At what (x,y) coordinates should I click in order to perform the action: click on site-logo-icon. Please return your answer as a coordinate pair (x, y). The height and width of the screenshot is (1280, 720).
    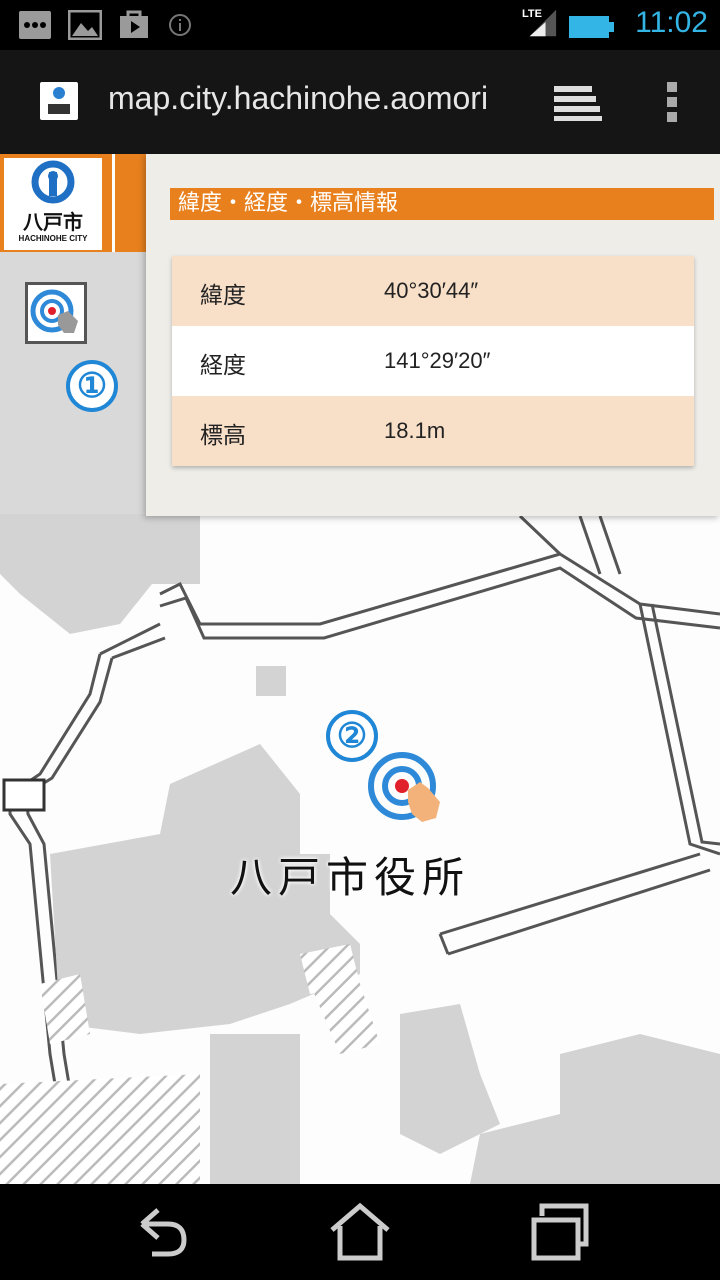
    Looking at the image, I should click on (59, 100).